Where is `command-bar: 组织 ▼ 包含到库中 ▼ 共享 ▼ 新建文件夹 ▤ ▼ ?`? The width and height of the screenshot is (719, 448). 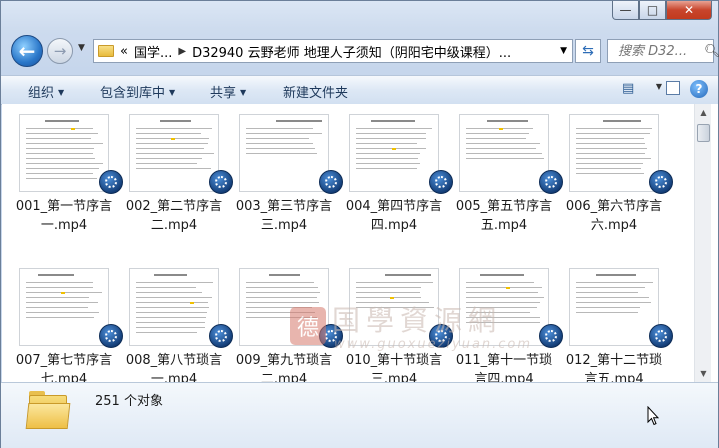
command-bar: 组织 ▼ 包含到库中 ▼ 共享 ▼ 新建文件夹 ▤ ▼ ? is located at coordinates (359, 90).